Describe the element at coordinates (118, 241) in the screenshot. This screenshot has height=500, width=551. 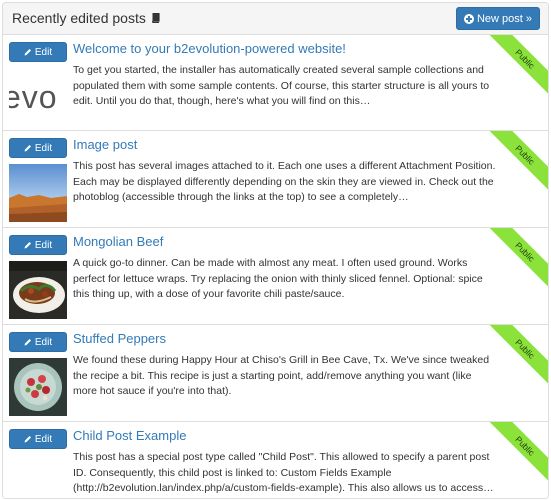
I see `post-title-link: Mongolian Beef` at that location.